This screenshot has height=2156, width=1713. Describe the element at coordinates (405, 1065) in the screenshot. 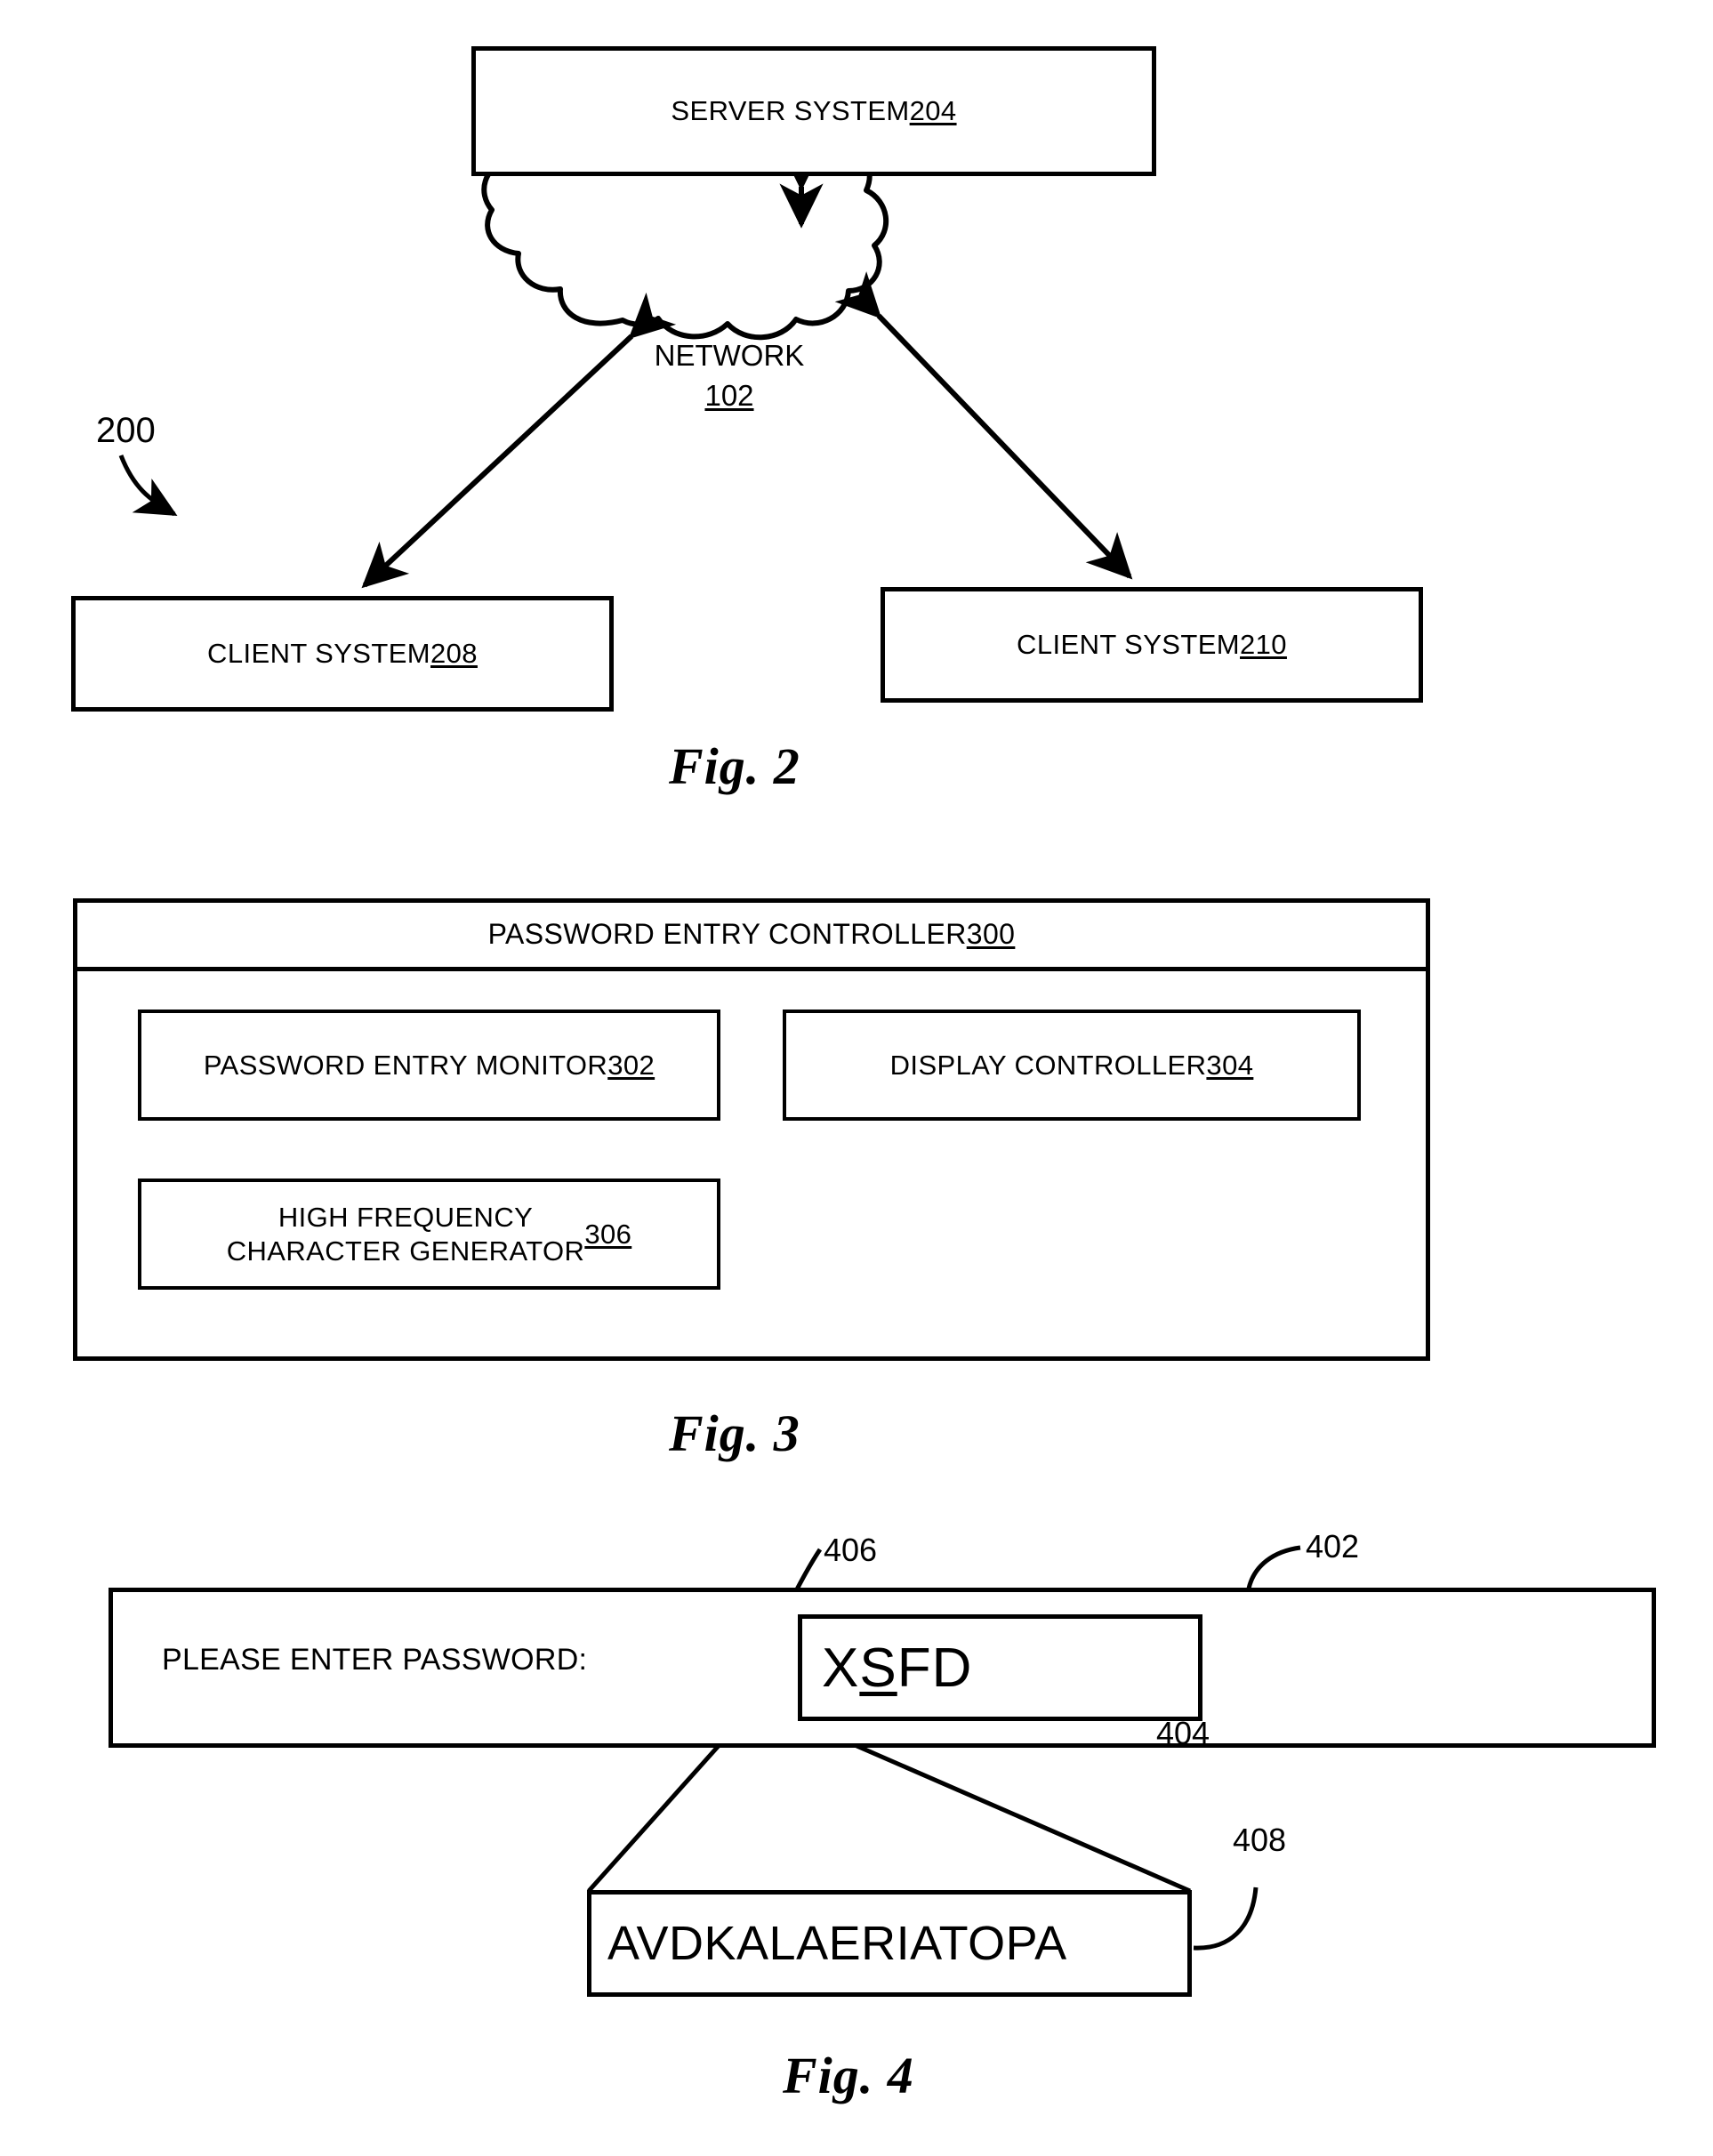

I see `password-entry-monitor-label: PASSWORD ENTRY MONITOR` at that location.